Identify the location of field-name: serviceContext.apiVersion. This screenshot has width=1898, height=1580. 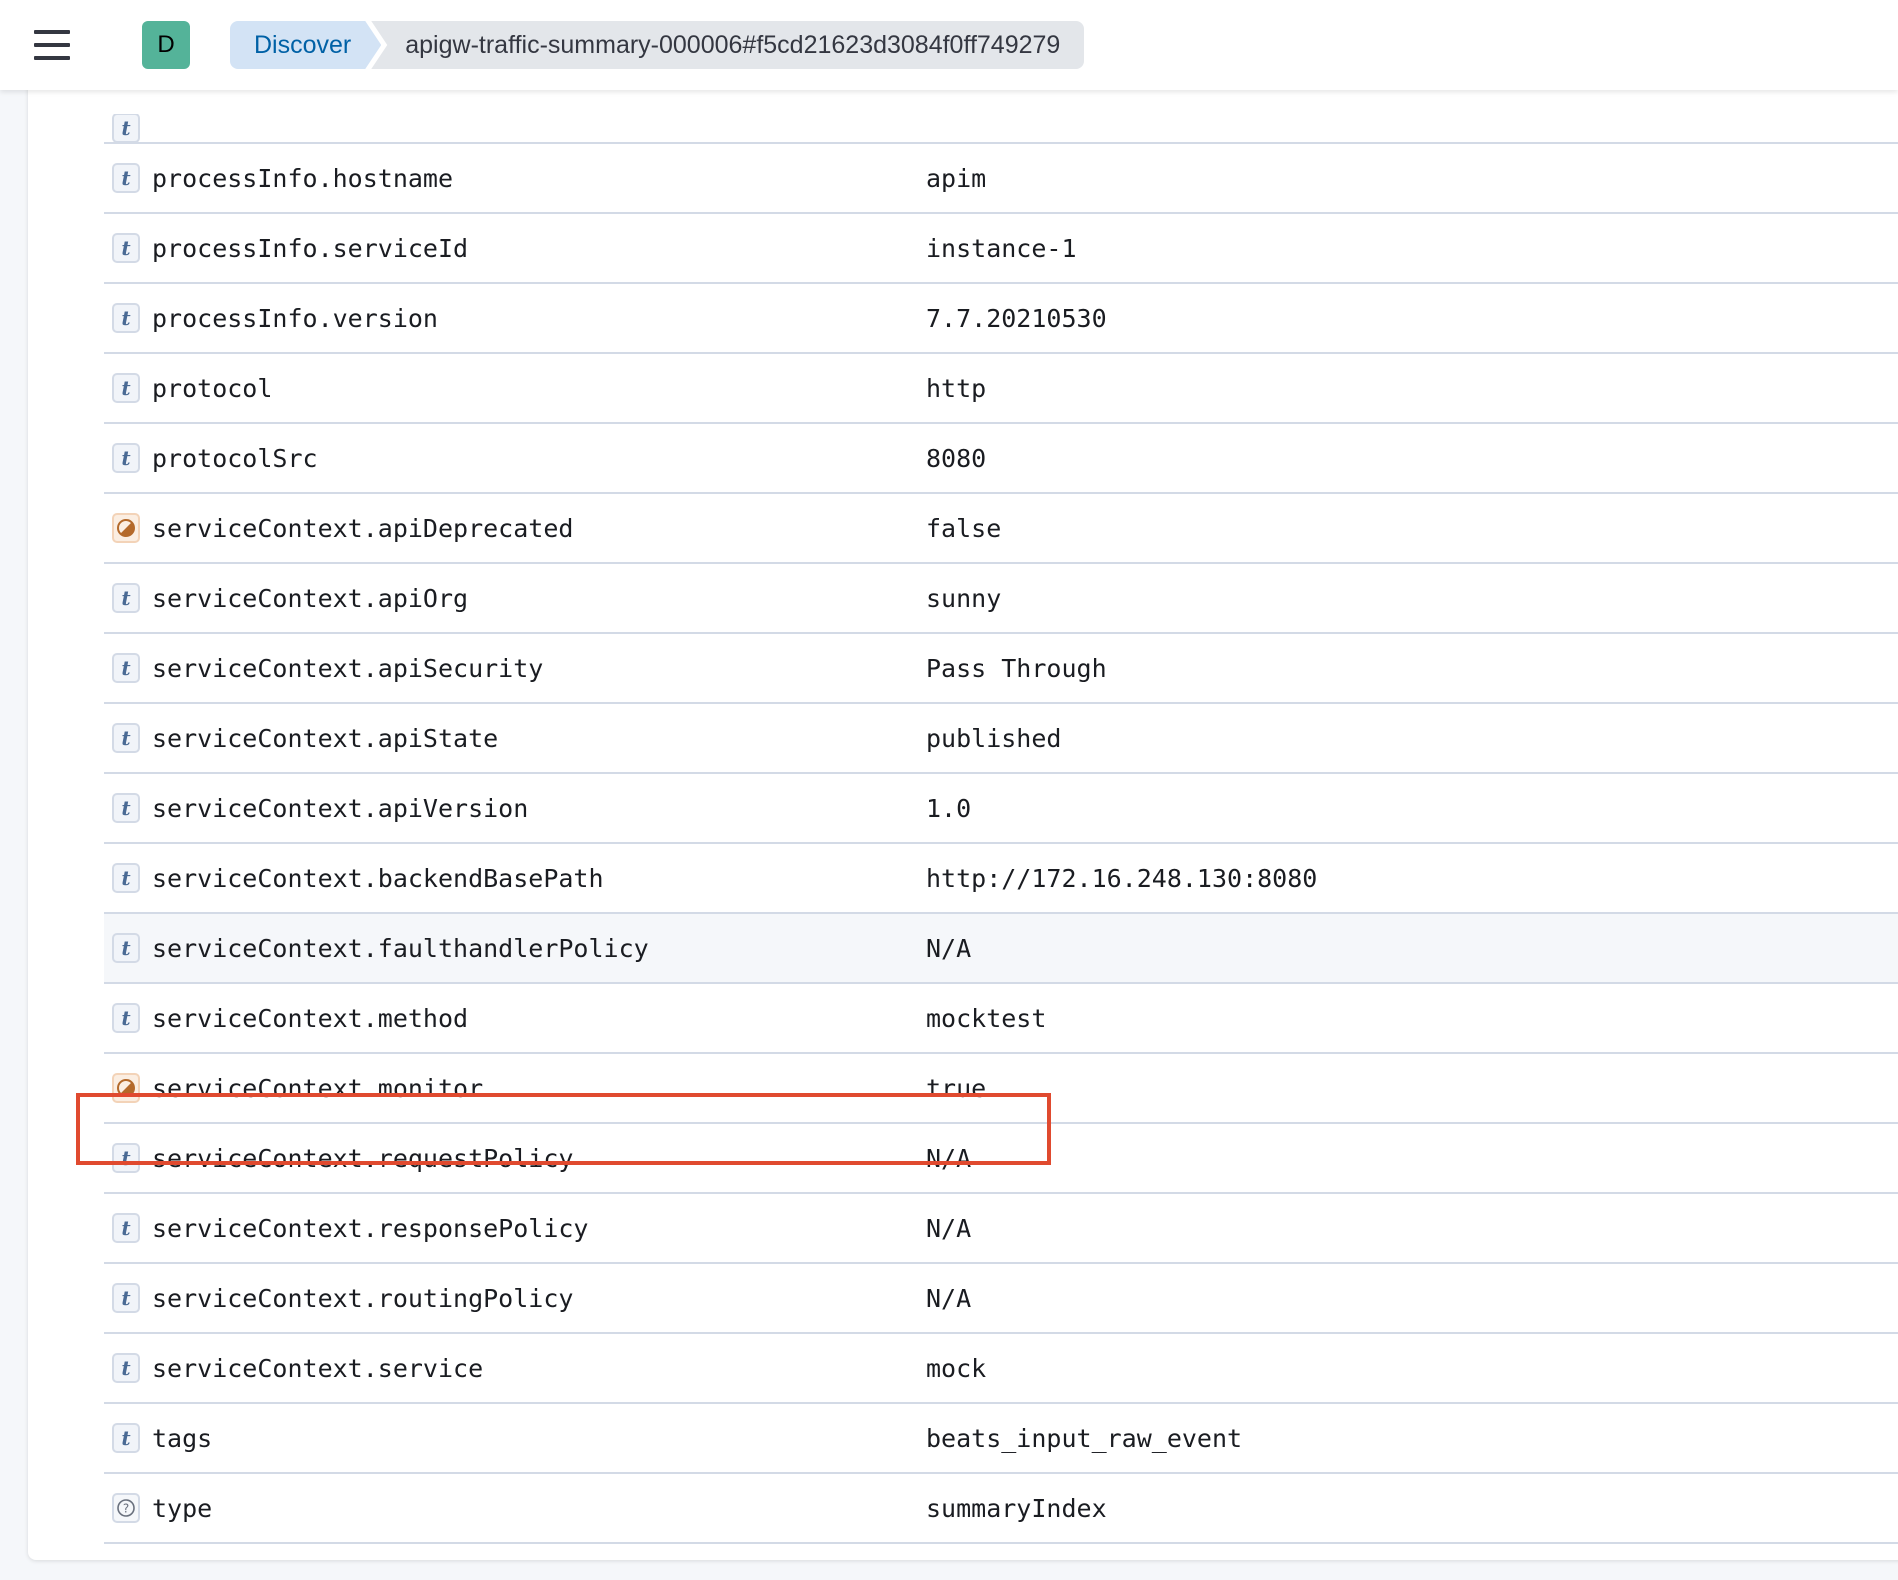
(340, 808).